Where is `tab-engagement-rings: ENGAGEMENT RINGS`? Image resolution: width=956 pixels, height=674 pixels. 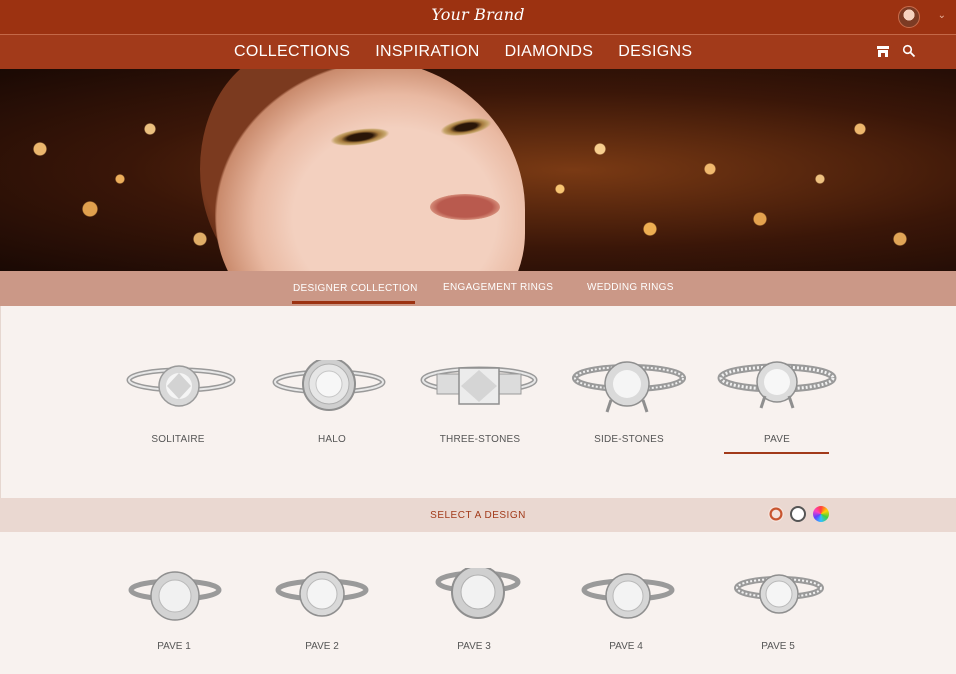
tab-engagement-rings: ENGAGEMENT RINGS is located at coordinates (498, 287).